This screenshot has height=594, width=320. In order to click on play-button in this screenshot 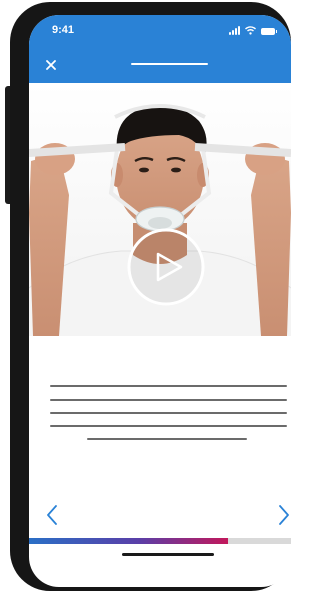, I will do `click(166, 267)`.